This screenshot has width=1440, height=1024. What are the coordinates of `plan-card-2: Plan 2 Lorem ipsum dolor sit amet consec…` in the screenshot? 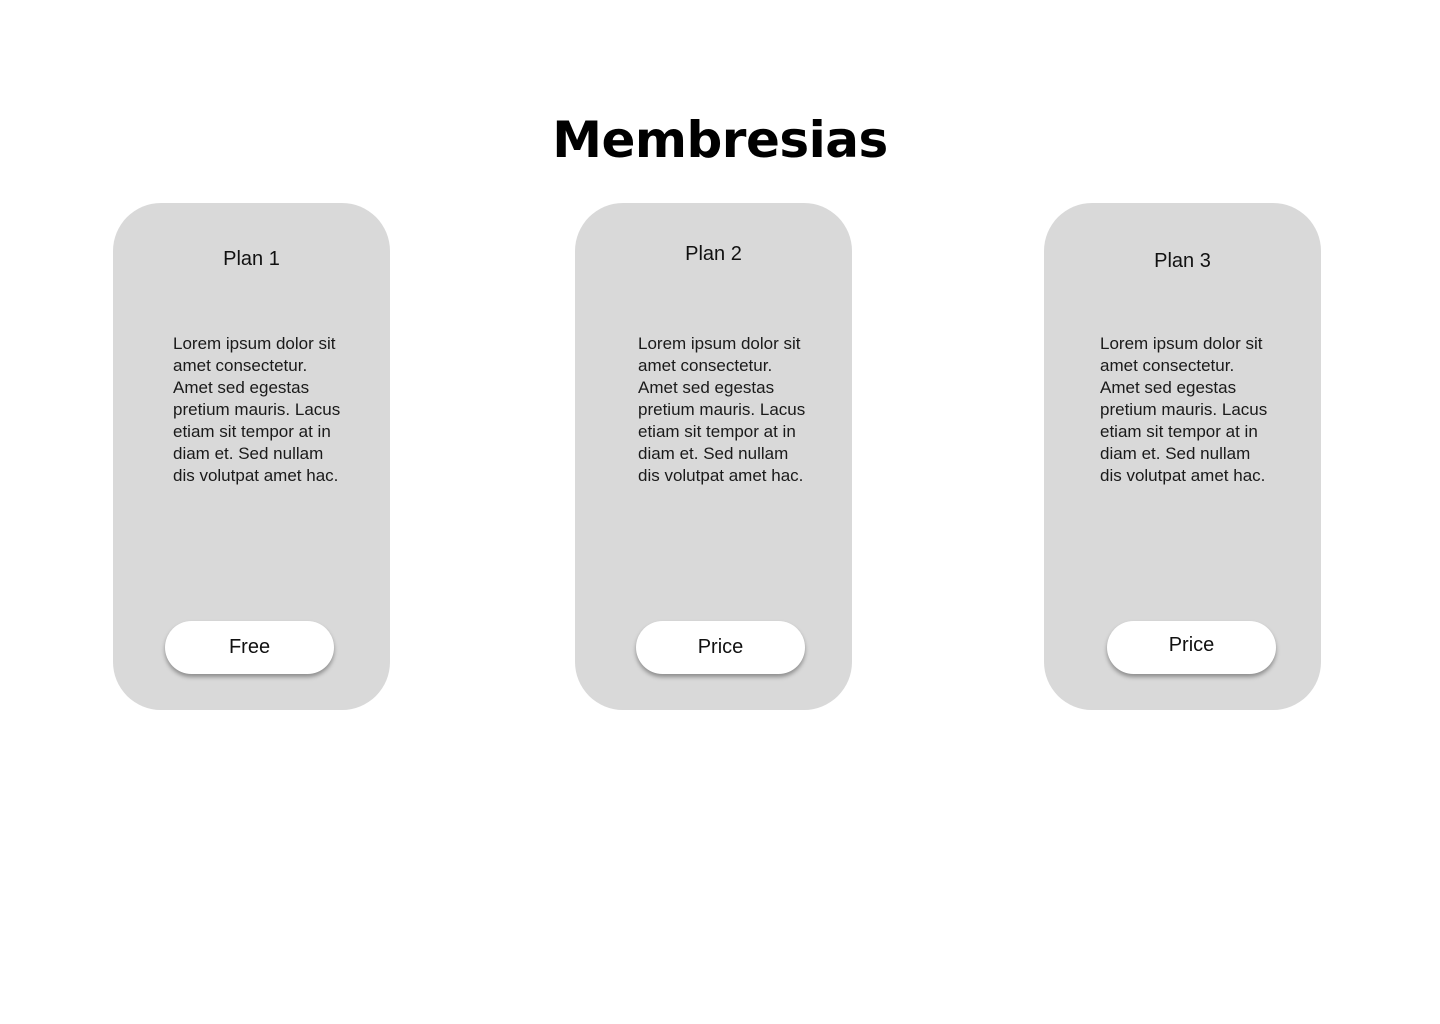 It's located at (713, 456).